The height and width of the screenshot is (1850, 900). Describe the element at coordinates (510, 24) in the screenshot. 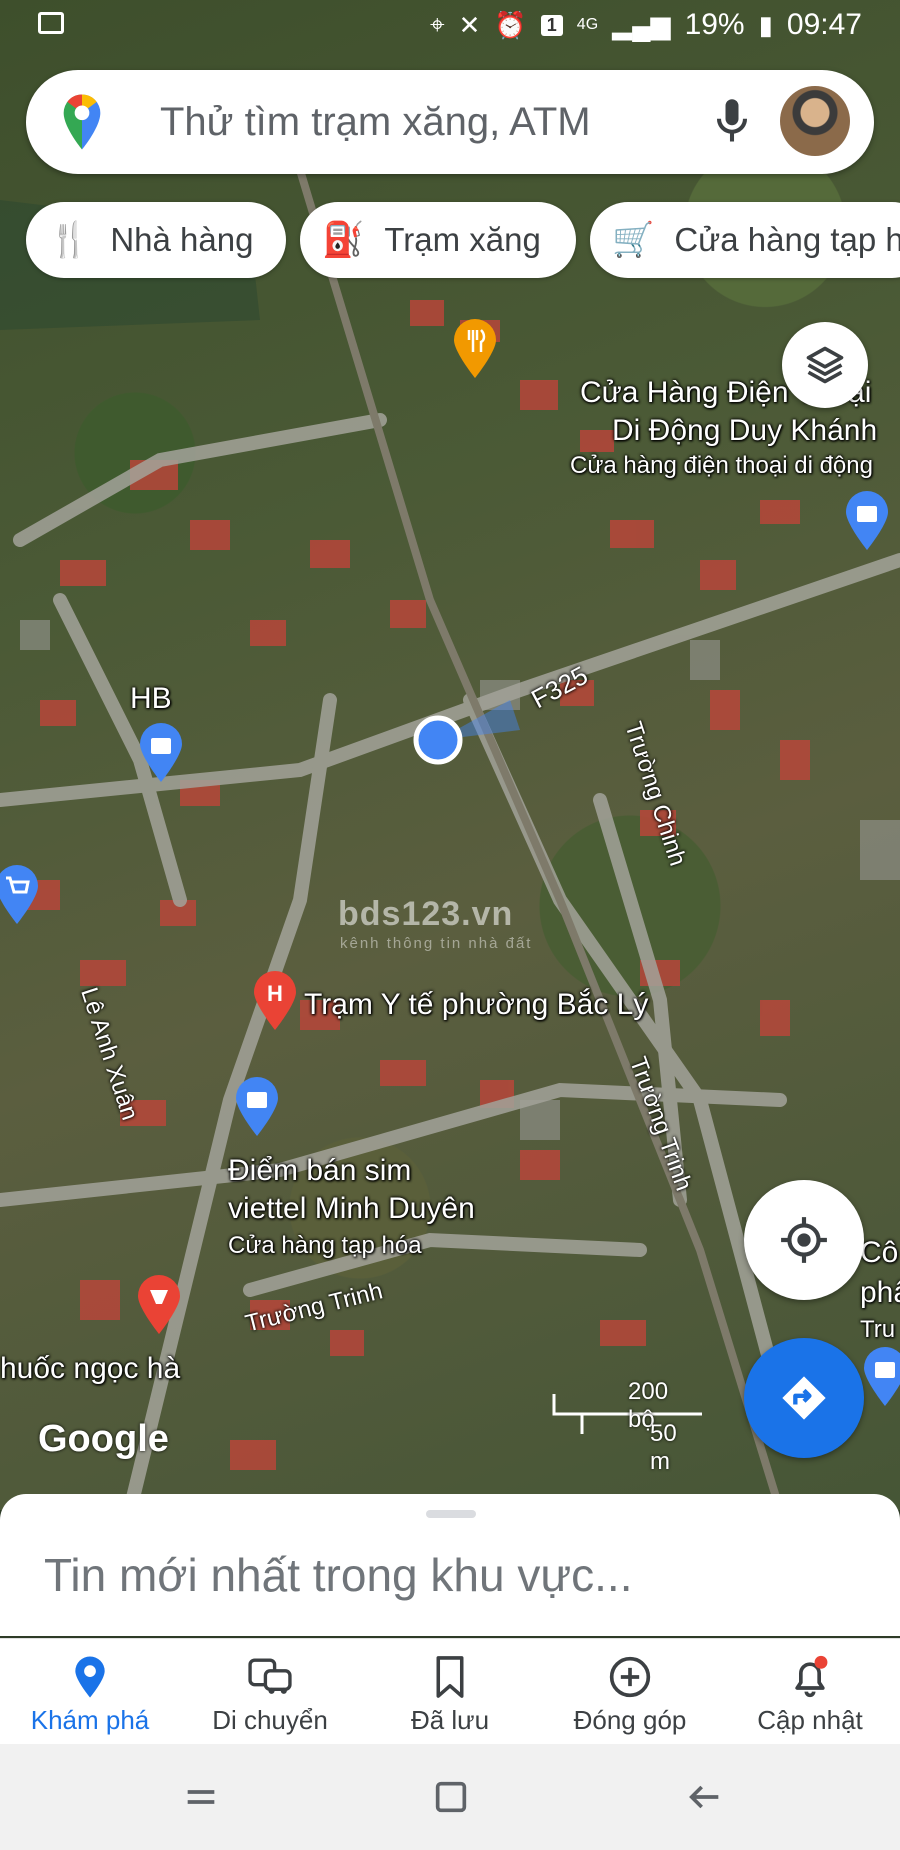

I see `alarm-icon: ⏰` at that location.